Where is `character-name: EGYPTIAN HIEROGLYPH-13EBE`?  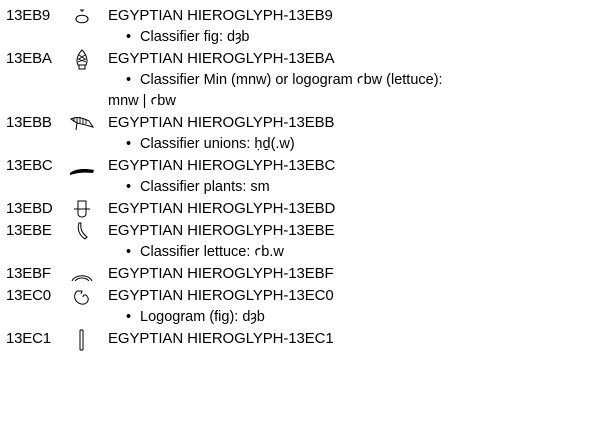
character-name: EGYPTIAN HIEROGLYPH-13EBE is located at coordinates (221, 230).